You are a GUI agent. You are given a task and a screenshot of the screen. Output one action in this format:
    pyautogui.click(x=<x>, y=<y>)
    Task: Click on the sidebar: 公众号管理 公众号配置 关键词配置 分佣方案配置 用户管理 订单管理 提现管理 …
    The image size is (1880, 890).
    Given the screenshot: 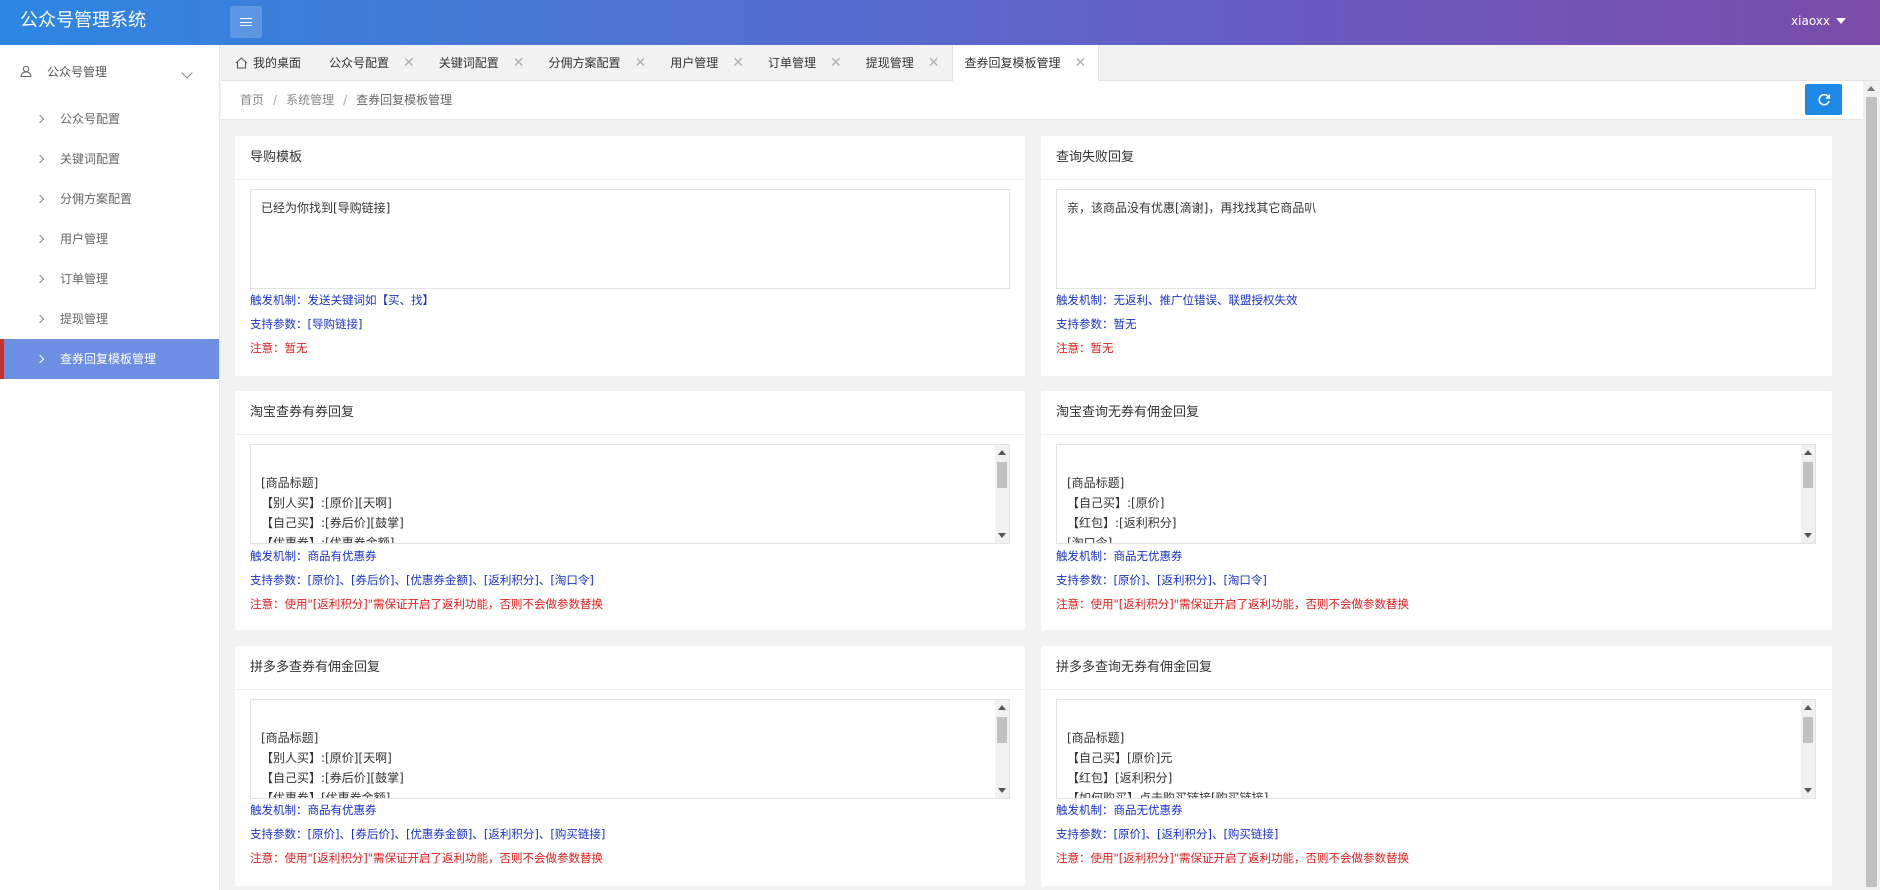 What is the action you would take?
    pyautogui.click(x=110, y=467)
    